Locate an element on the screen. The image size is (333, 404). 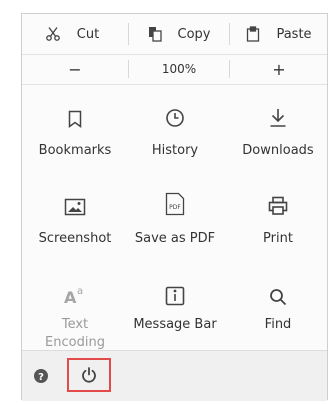
copy-button: Copy is located at coordinates (179, 34).